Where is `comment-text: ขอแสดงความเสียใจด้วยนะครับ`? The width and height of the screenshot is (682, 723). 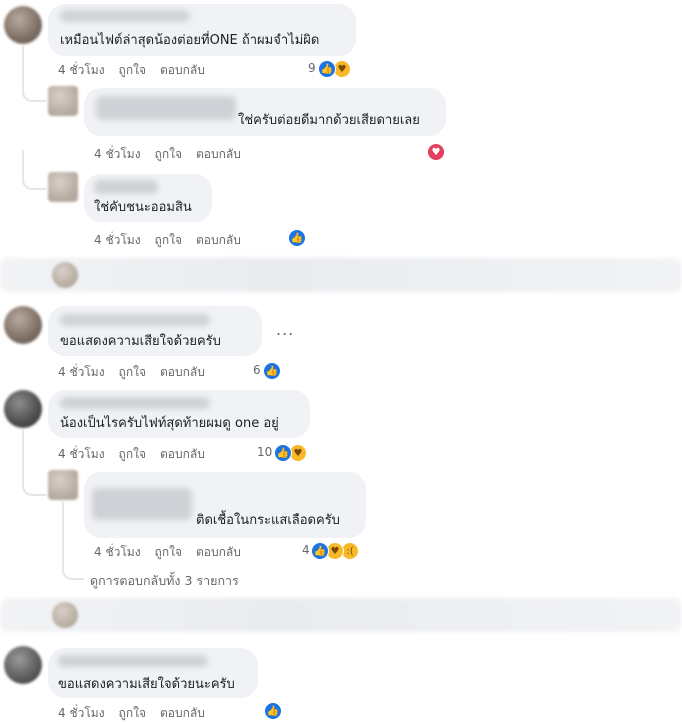
comment-text: ขอแสดงความเสียใจด้วยนะครับ is located at coordinates (146, 684).